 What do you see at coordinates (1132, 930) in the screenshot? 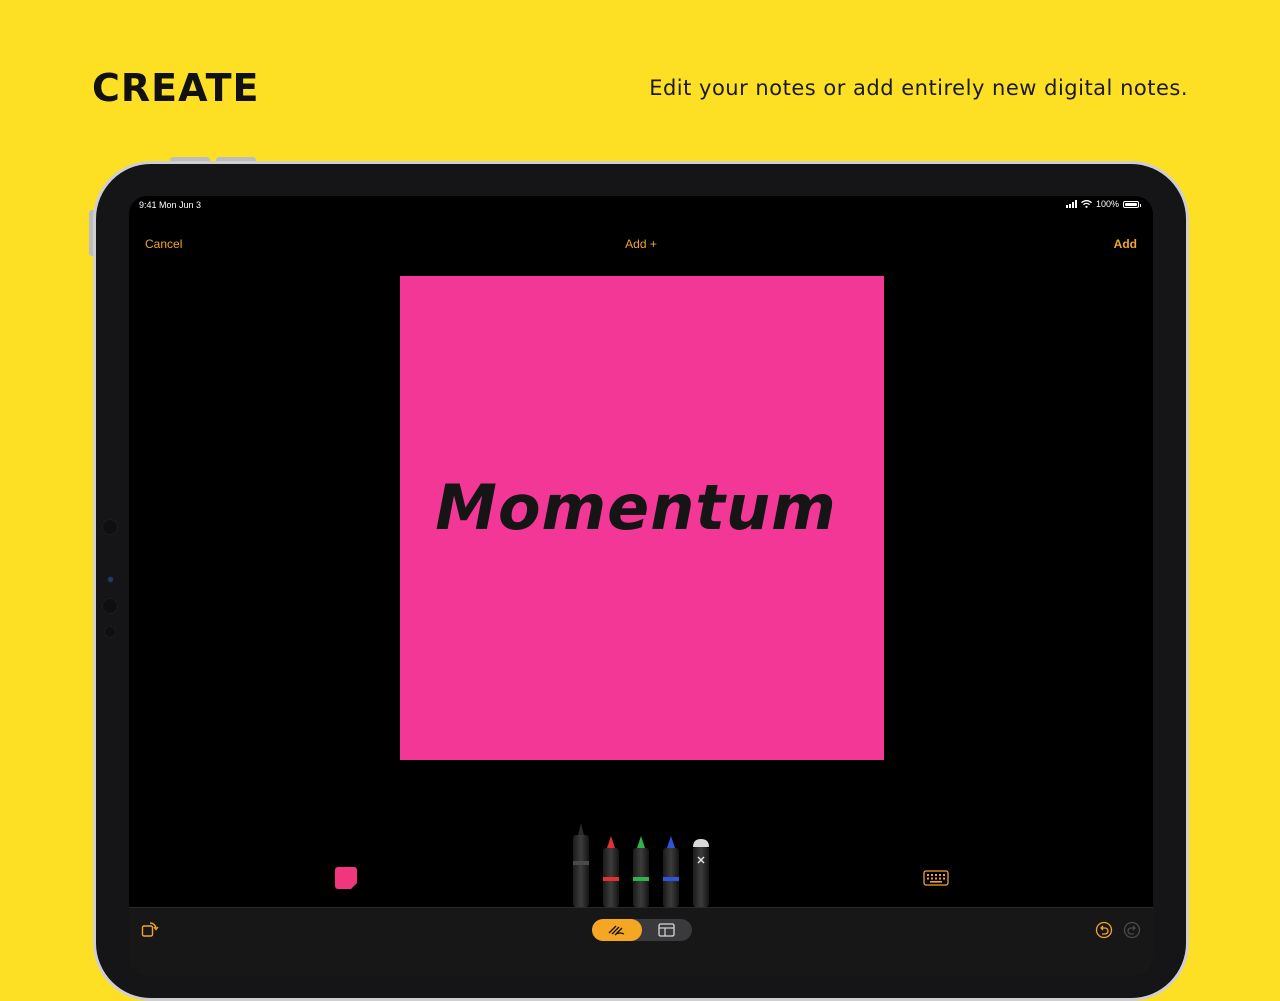
I see `redo-icon` at bounding box center [1132, 930].